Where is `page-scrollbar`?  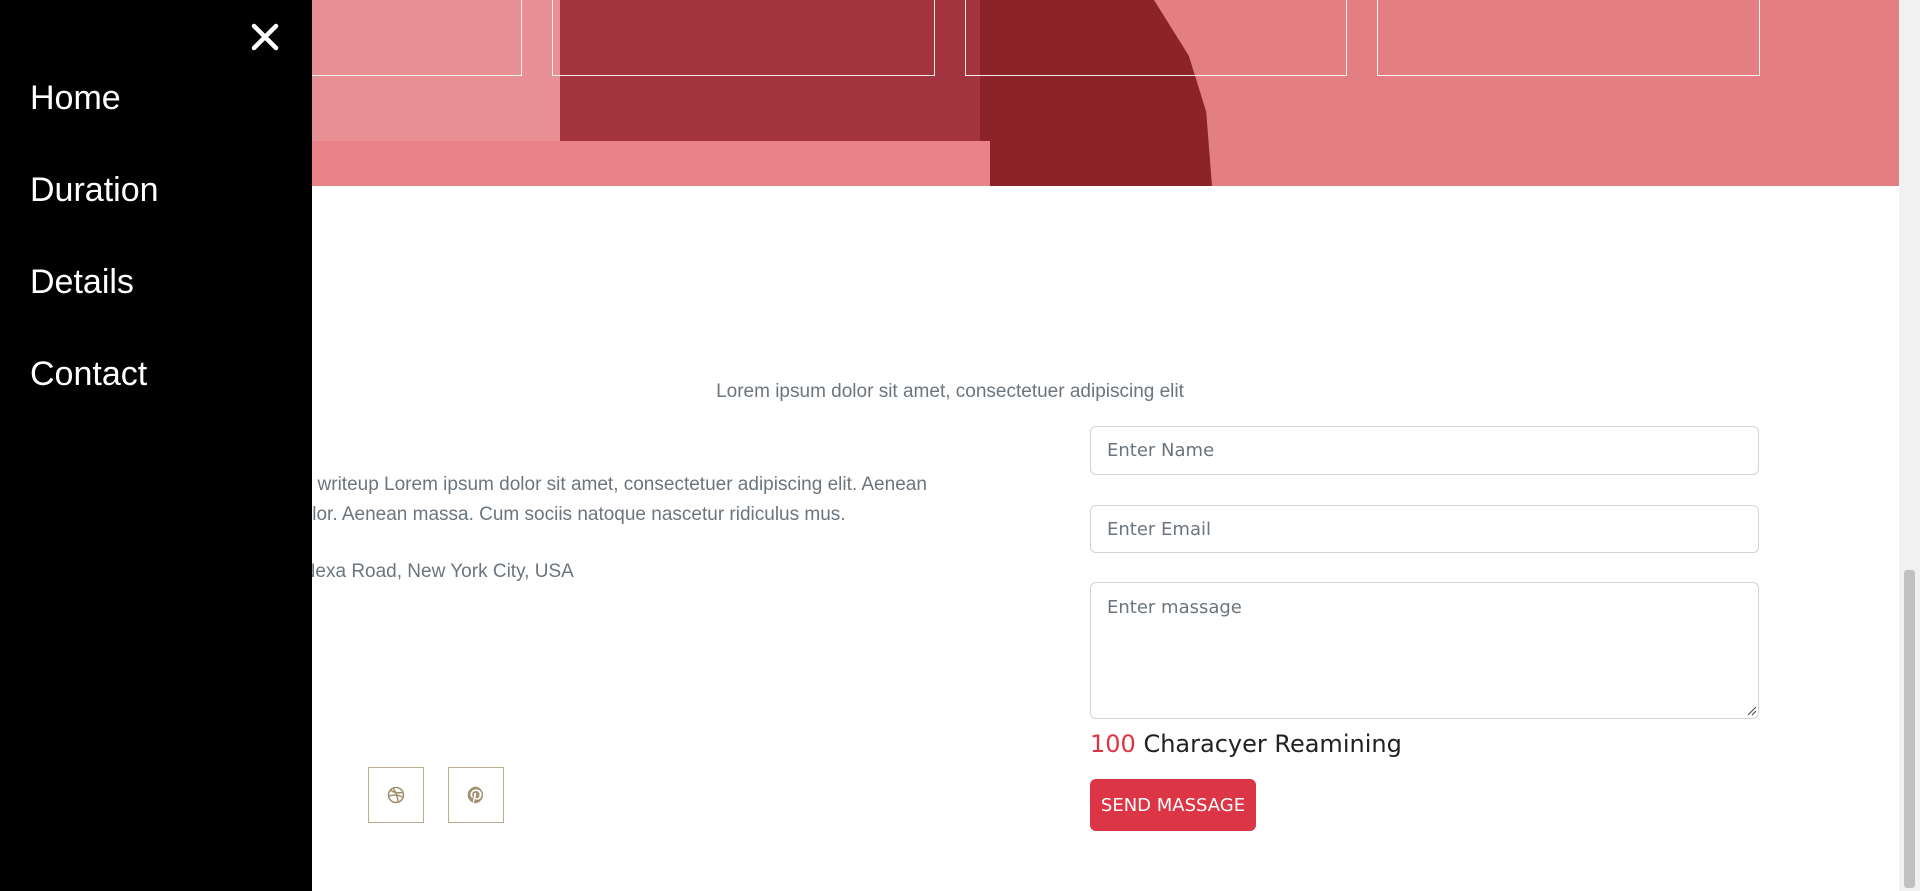 page-scrollbar is located at coordinates (1909, 445).